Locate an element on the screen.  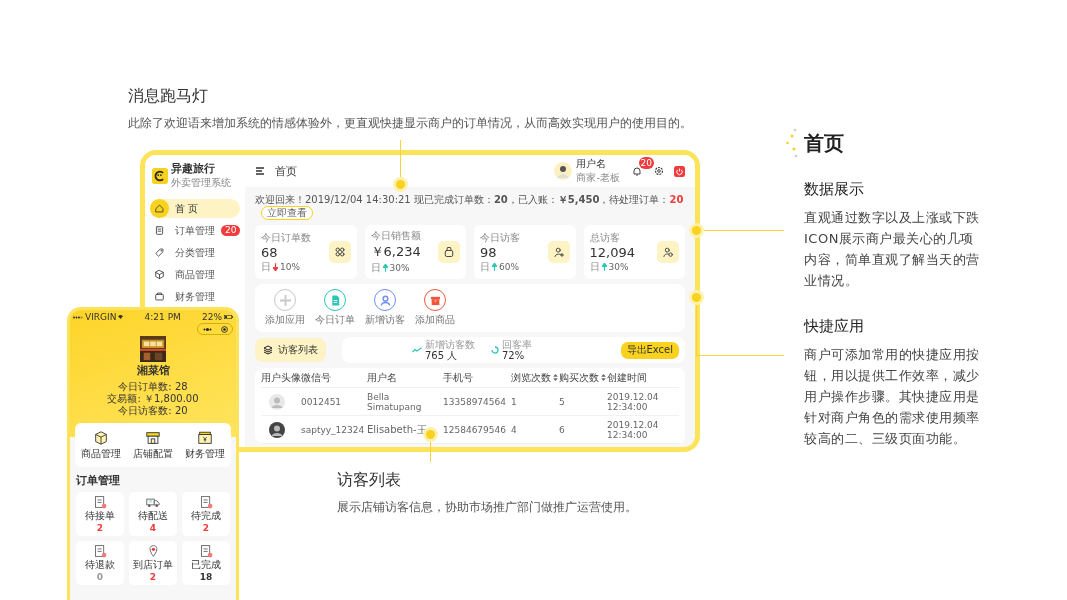
sidebar-item: 订单管理 20 is located at coordinates (195, 230).